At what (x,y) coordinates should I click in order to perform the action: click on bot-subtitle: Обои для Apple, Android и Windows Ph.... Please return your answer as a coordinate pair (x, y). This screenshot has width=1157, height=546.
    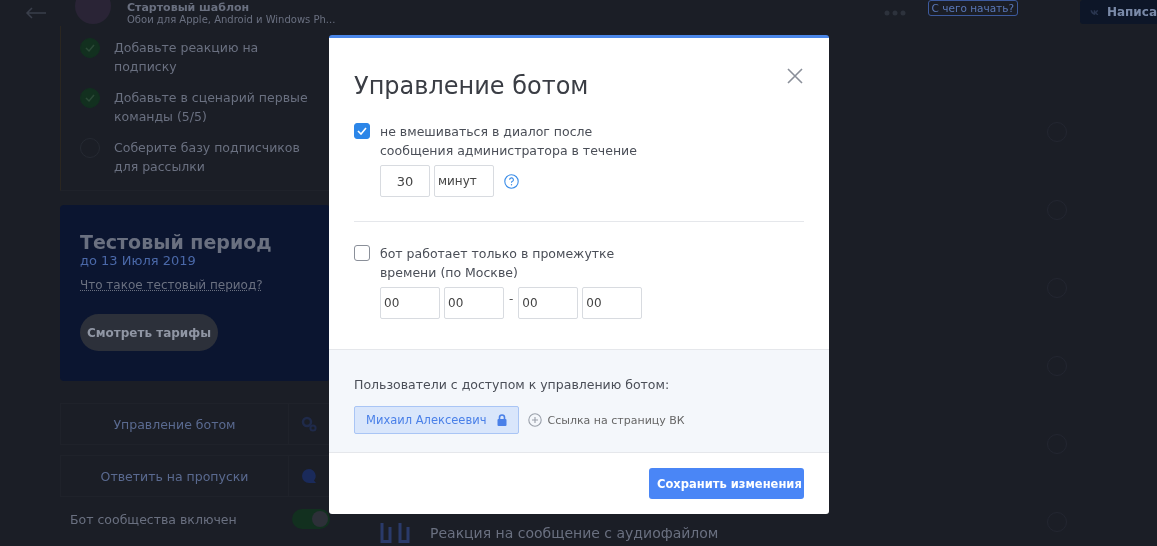
    Looking at the image, I should click on (232, 19).